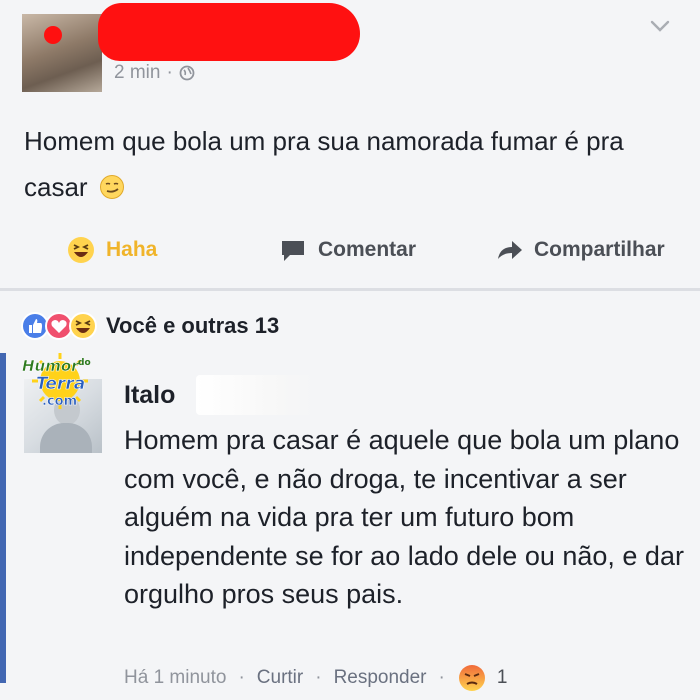 The image size is (700, 700). Describe the element at coordinates (81, 250) in the screenshot. I see `haha-icon` at that location.